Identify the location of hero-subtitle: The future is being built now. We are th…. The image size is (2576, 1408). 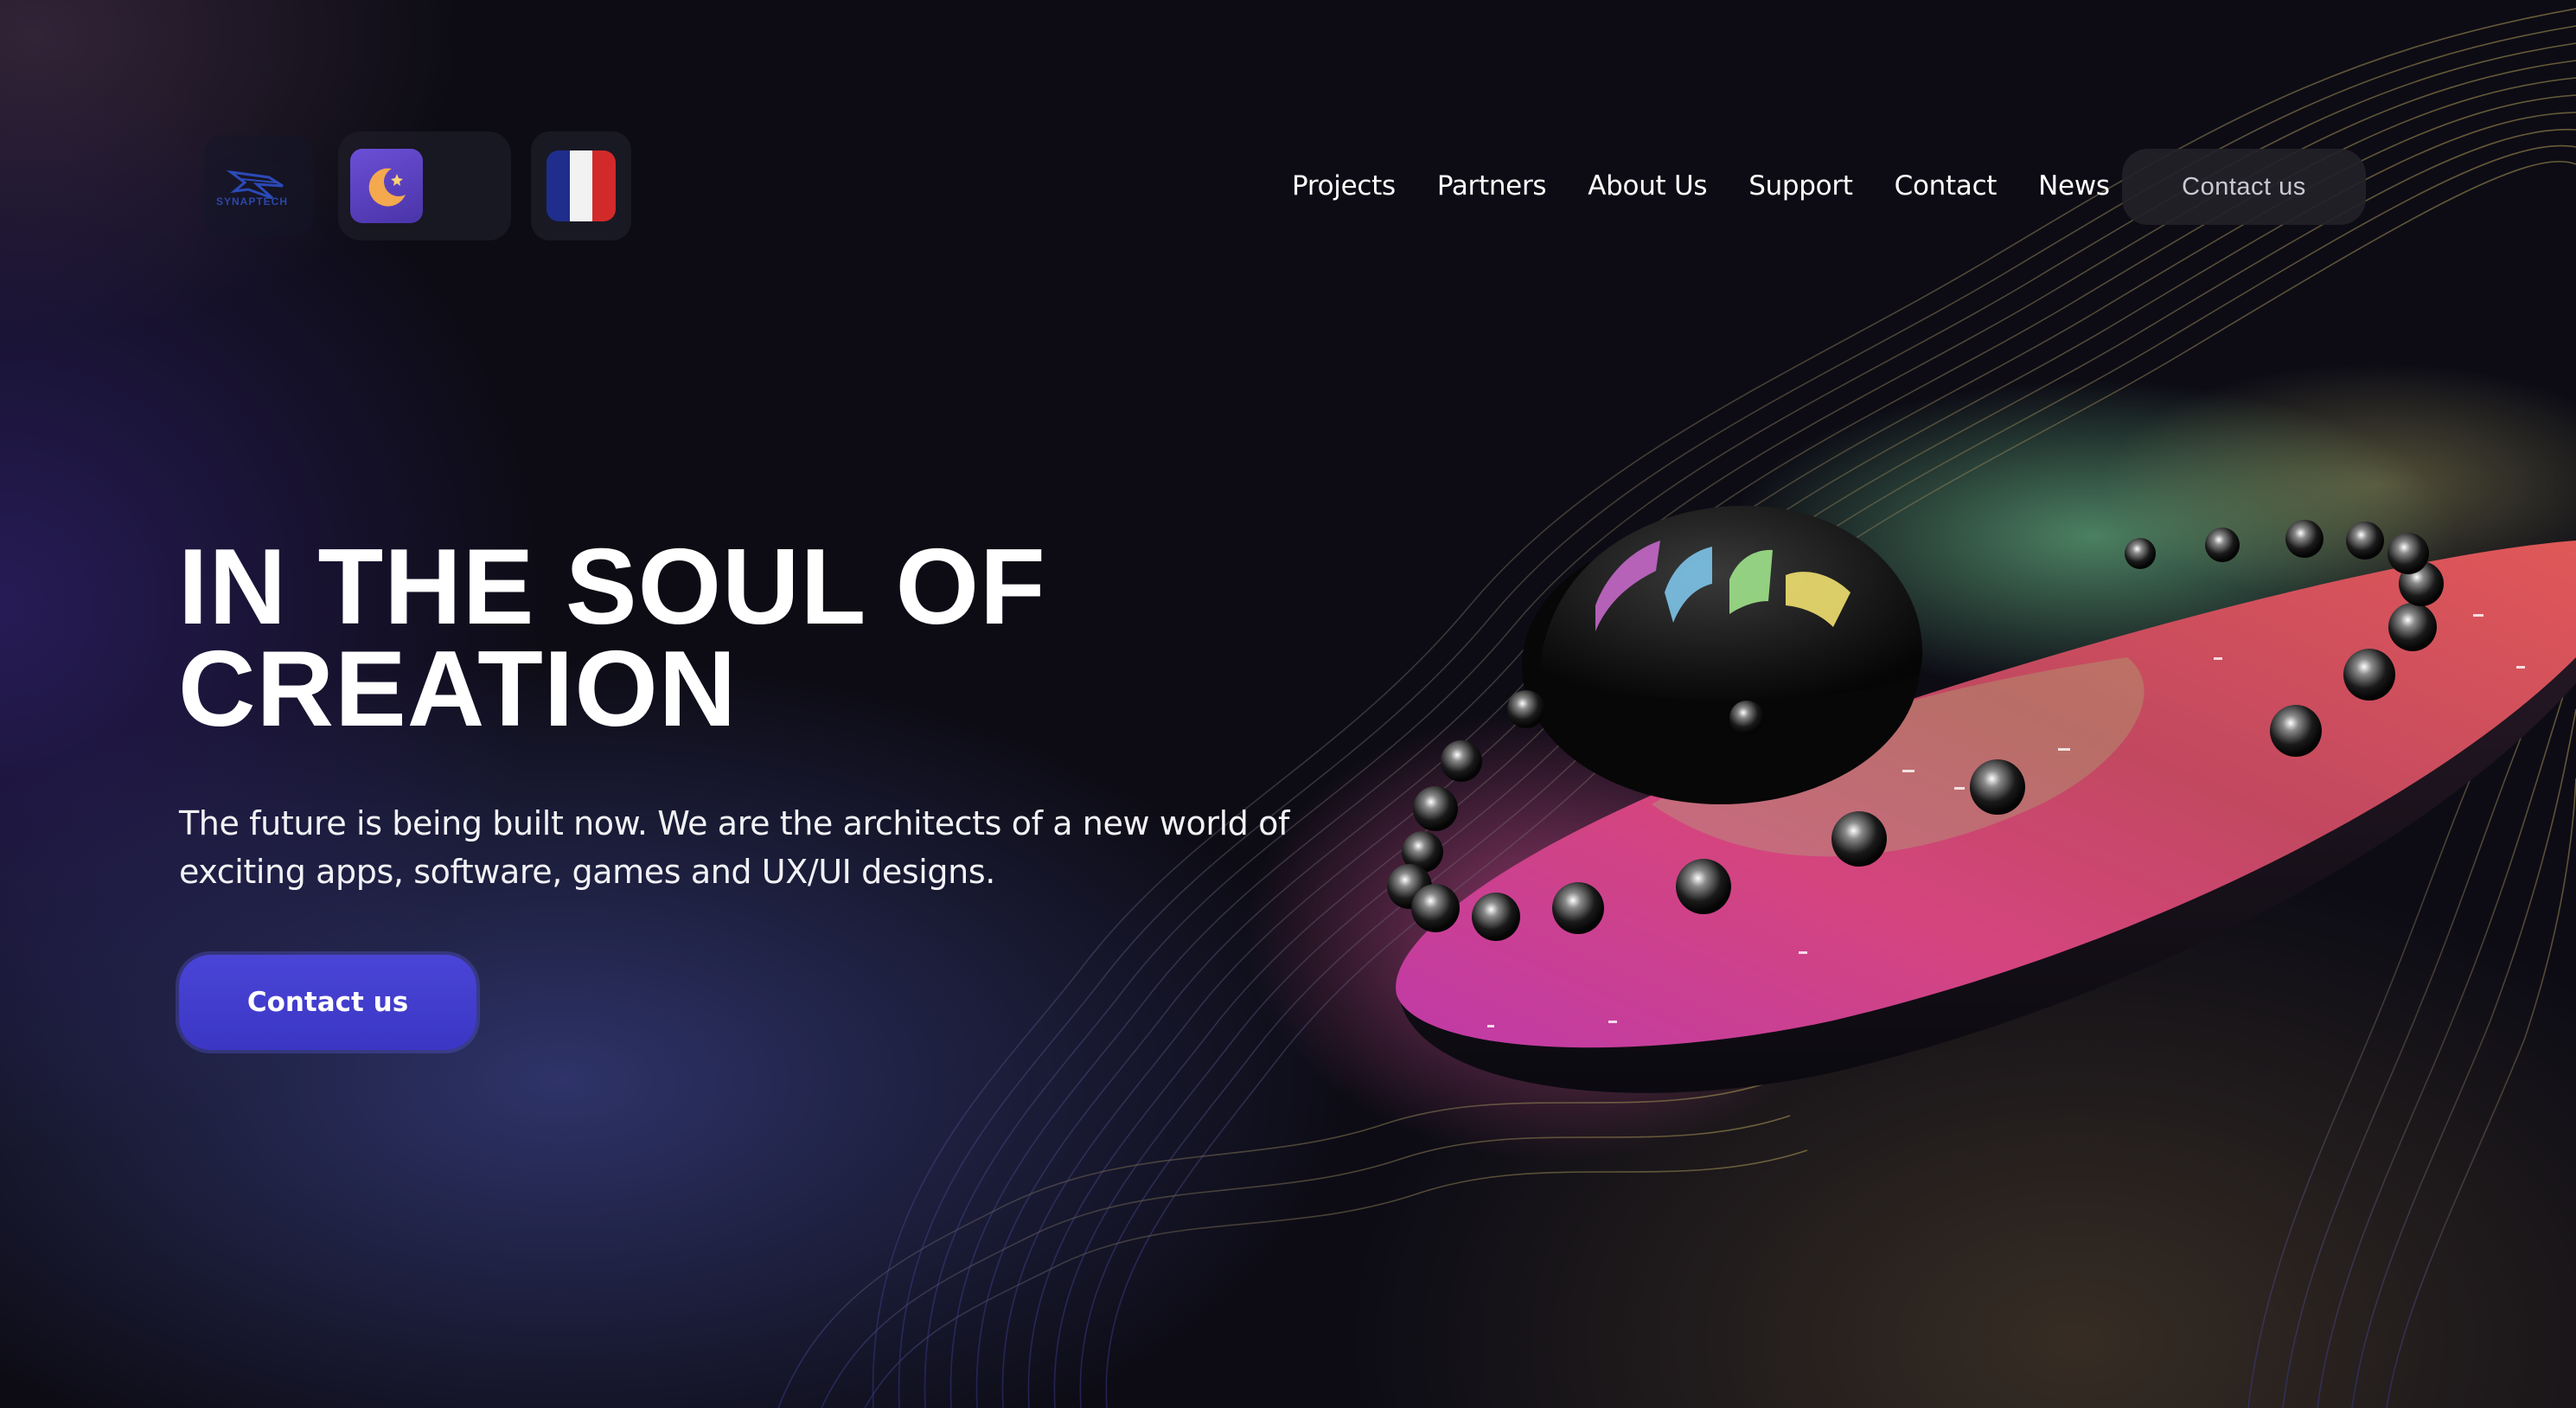
(759, 847).